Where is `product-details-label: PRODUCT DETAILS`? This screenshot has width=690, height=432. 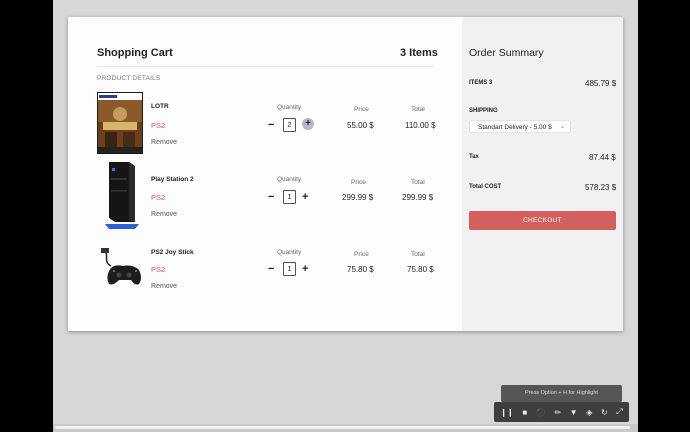 product-details-label: PRODUCT DETAILS is located at coordinates (129, 78).